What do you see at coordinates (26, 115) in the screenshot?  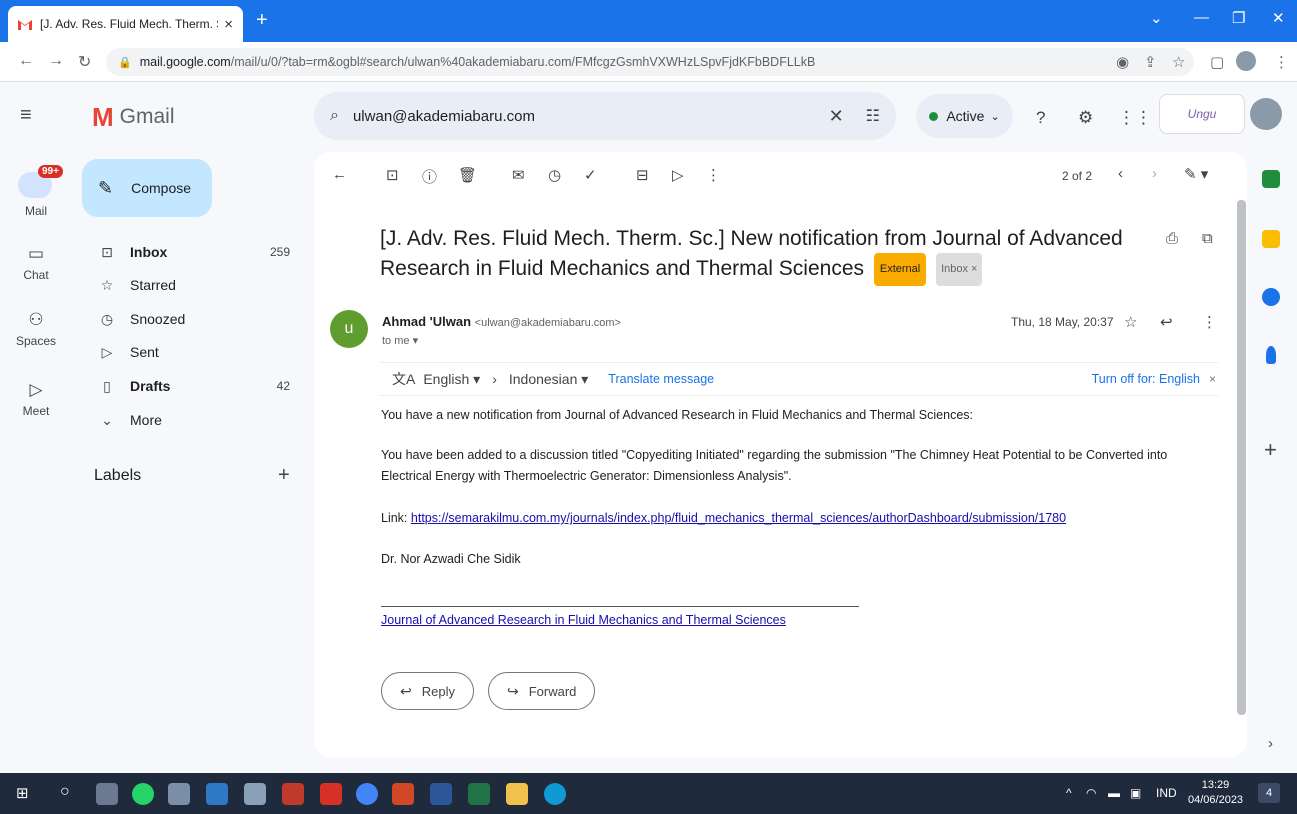 I see `main-menu-icon: ≡` at bounding box center [26, 115].